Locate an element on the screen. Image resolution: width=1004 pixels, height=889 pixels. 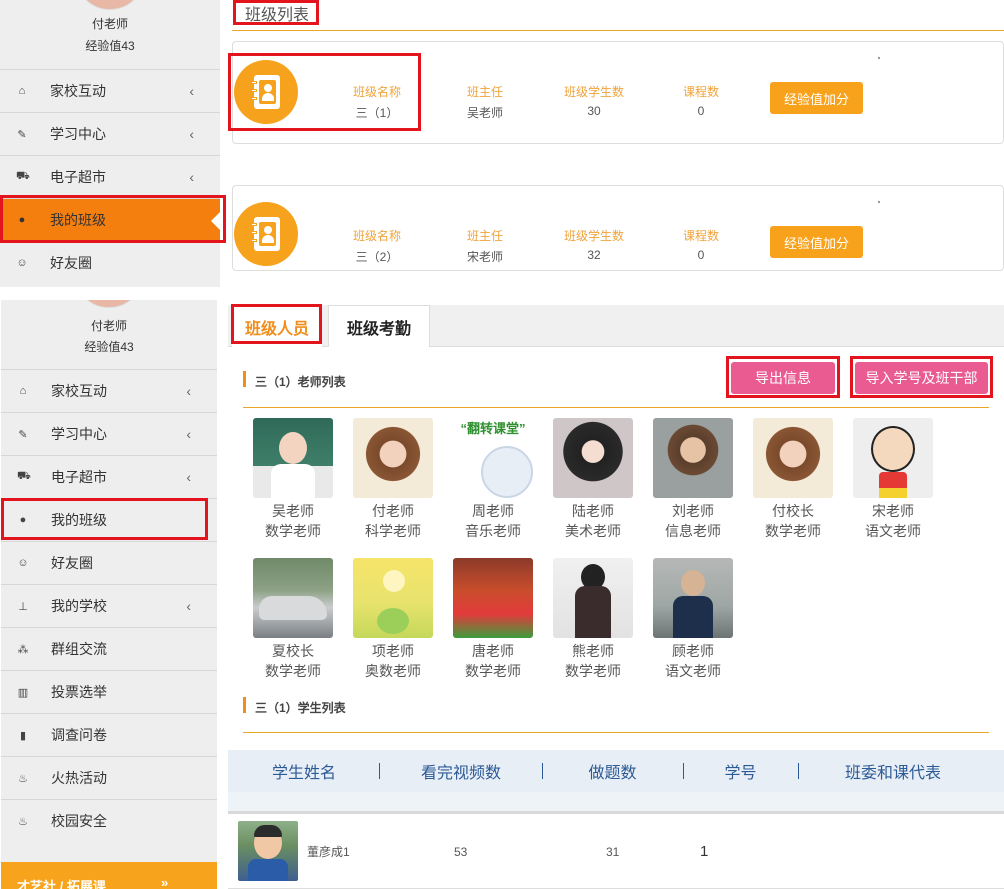
teacher-card: 宋老师 语文老师 is located at coordinates (893, 479).